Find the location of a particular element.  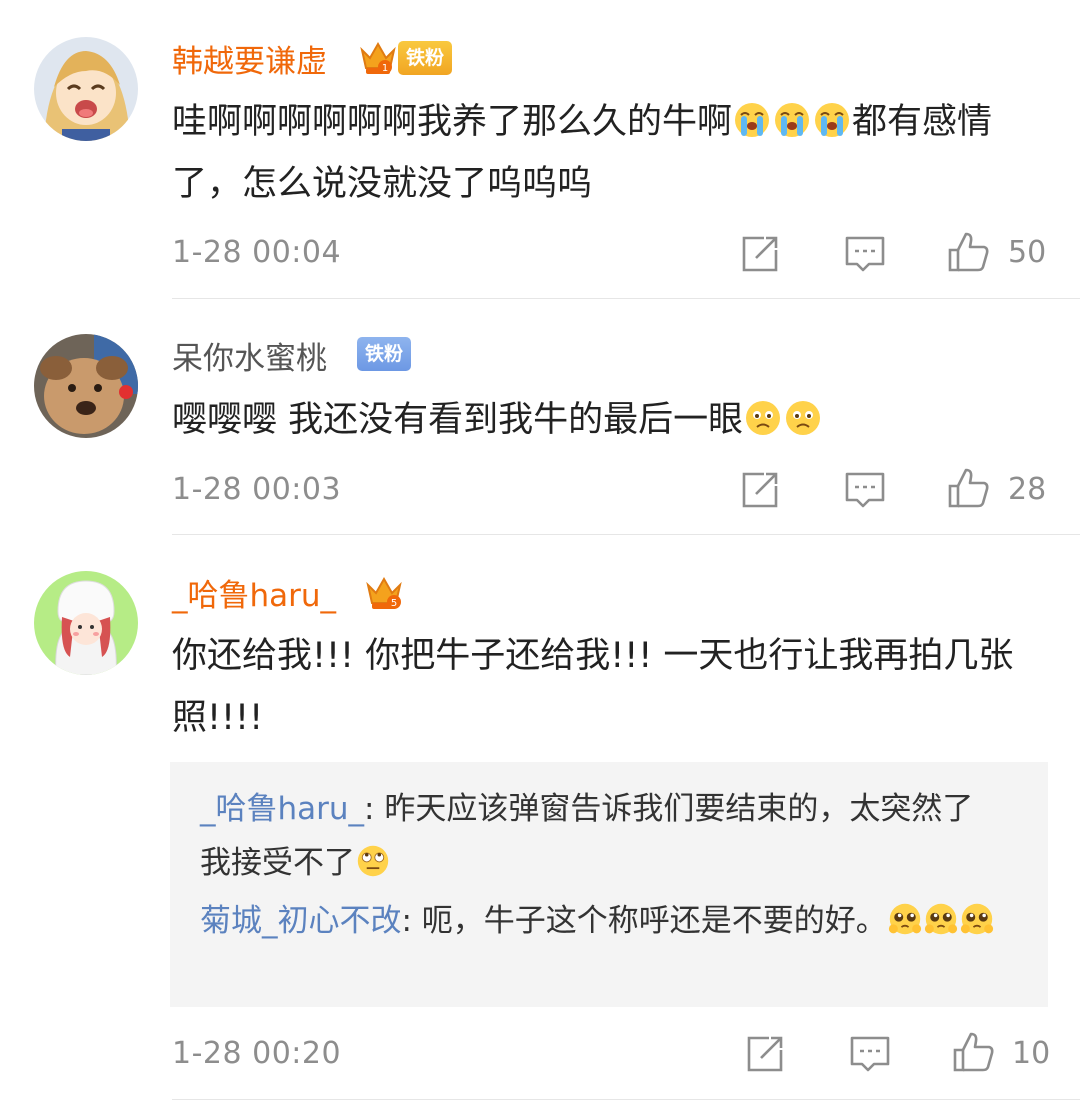

svg-text: 5 is located at coordinates (394, 603).